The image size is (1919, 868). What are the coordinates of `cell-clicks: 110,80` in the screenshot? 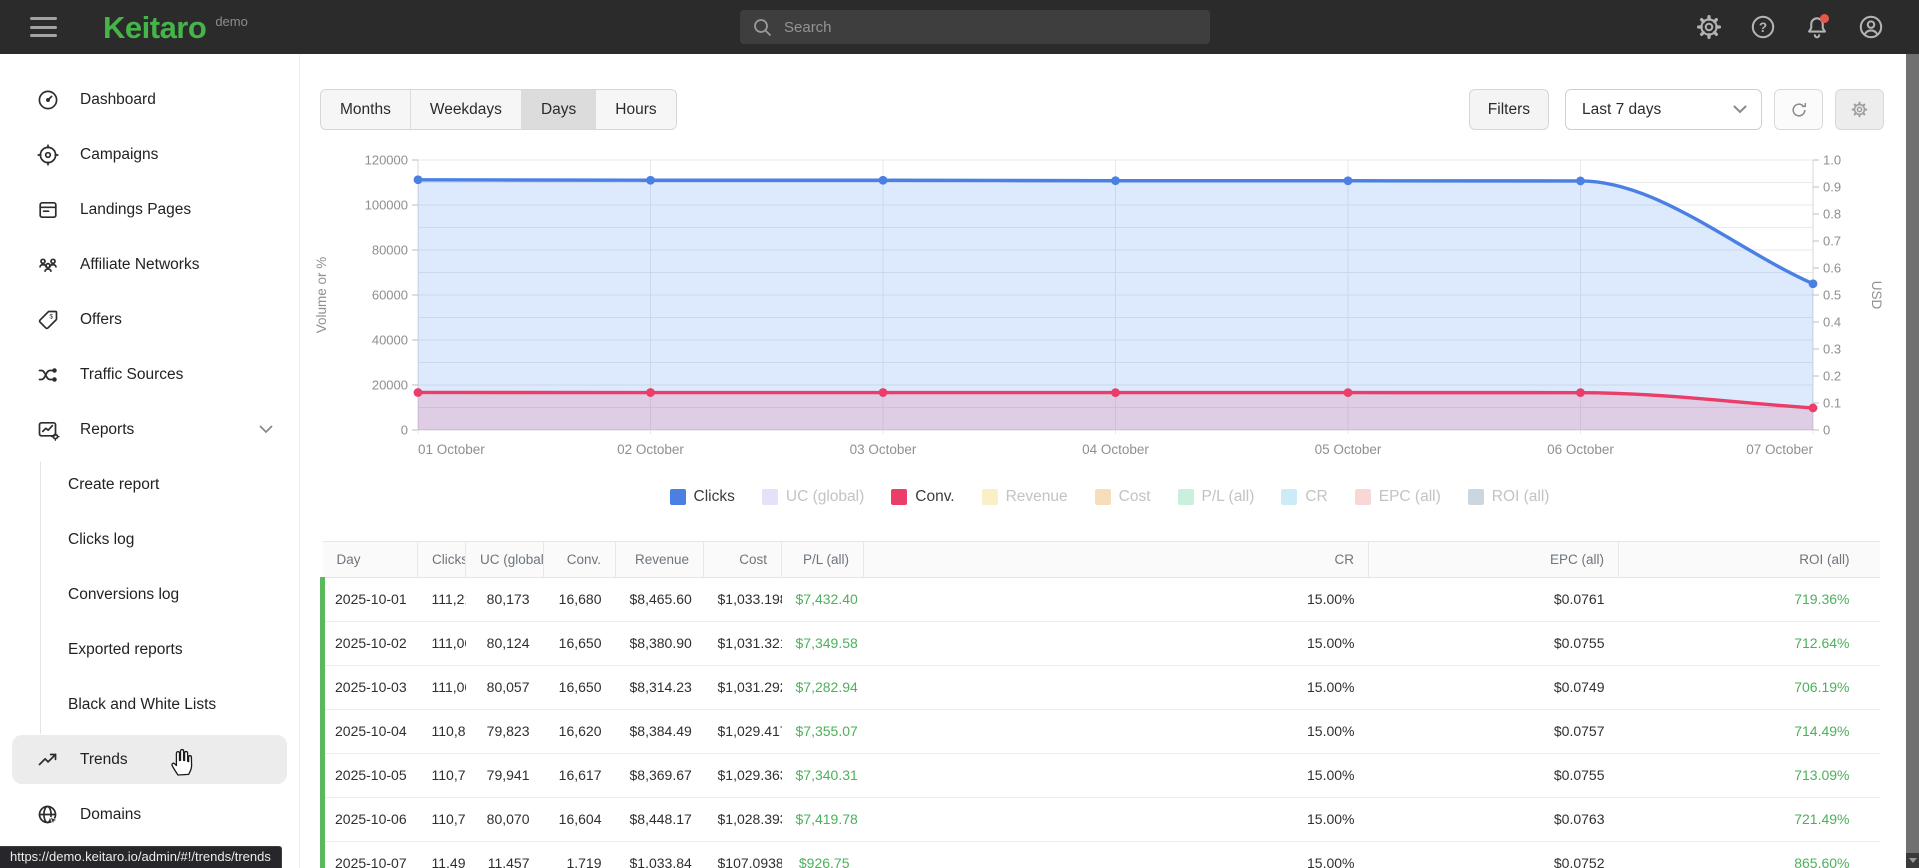 It's located at (441, 731).